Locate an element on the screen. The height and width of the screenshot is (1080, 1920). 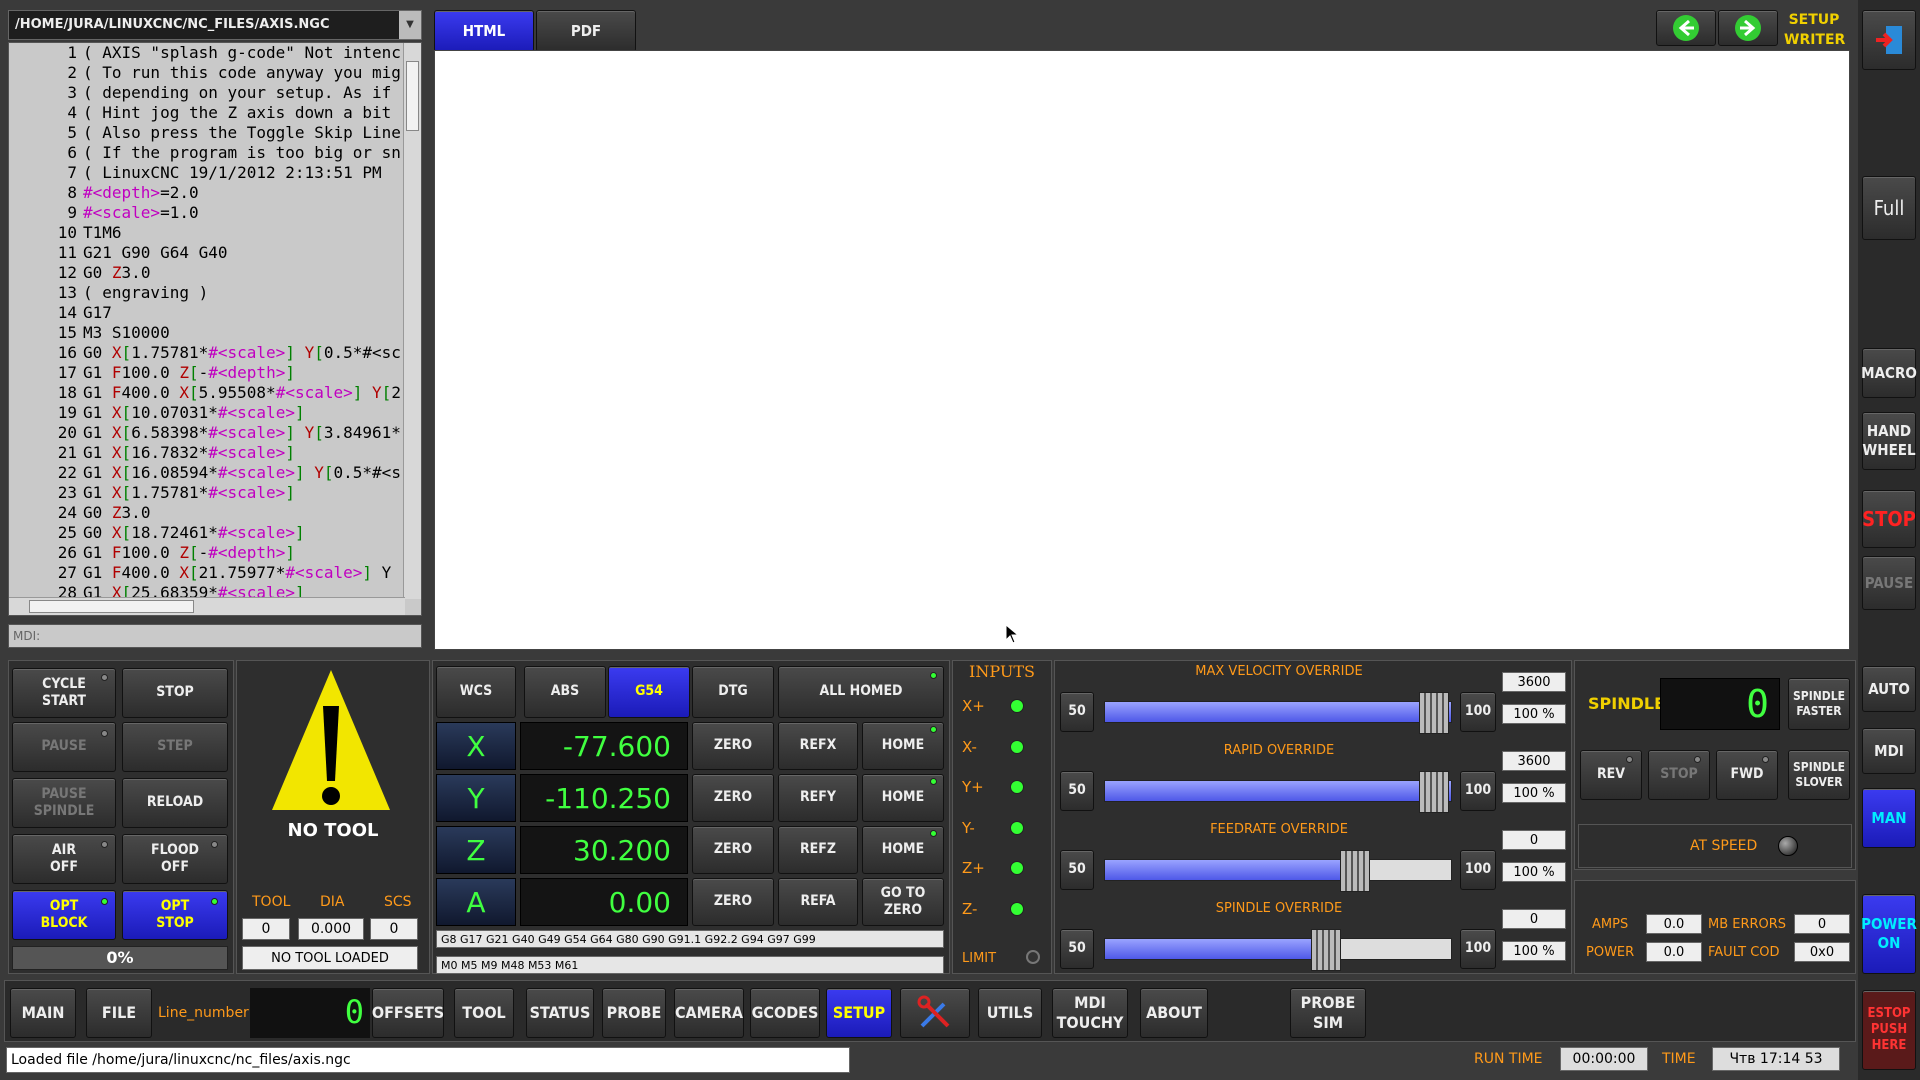
mdi-mode-button: MDI is located at coordinates (1889, 751).